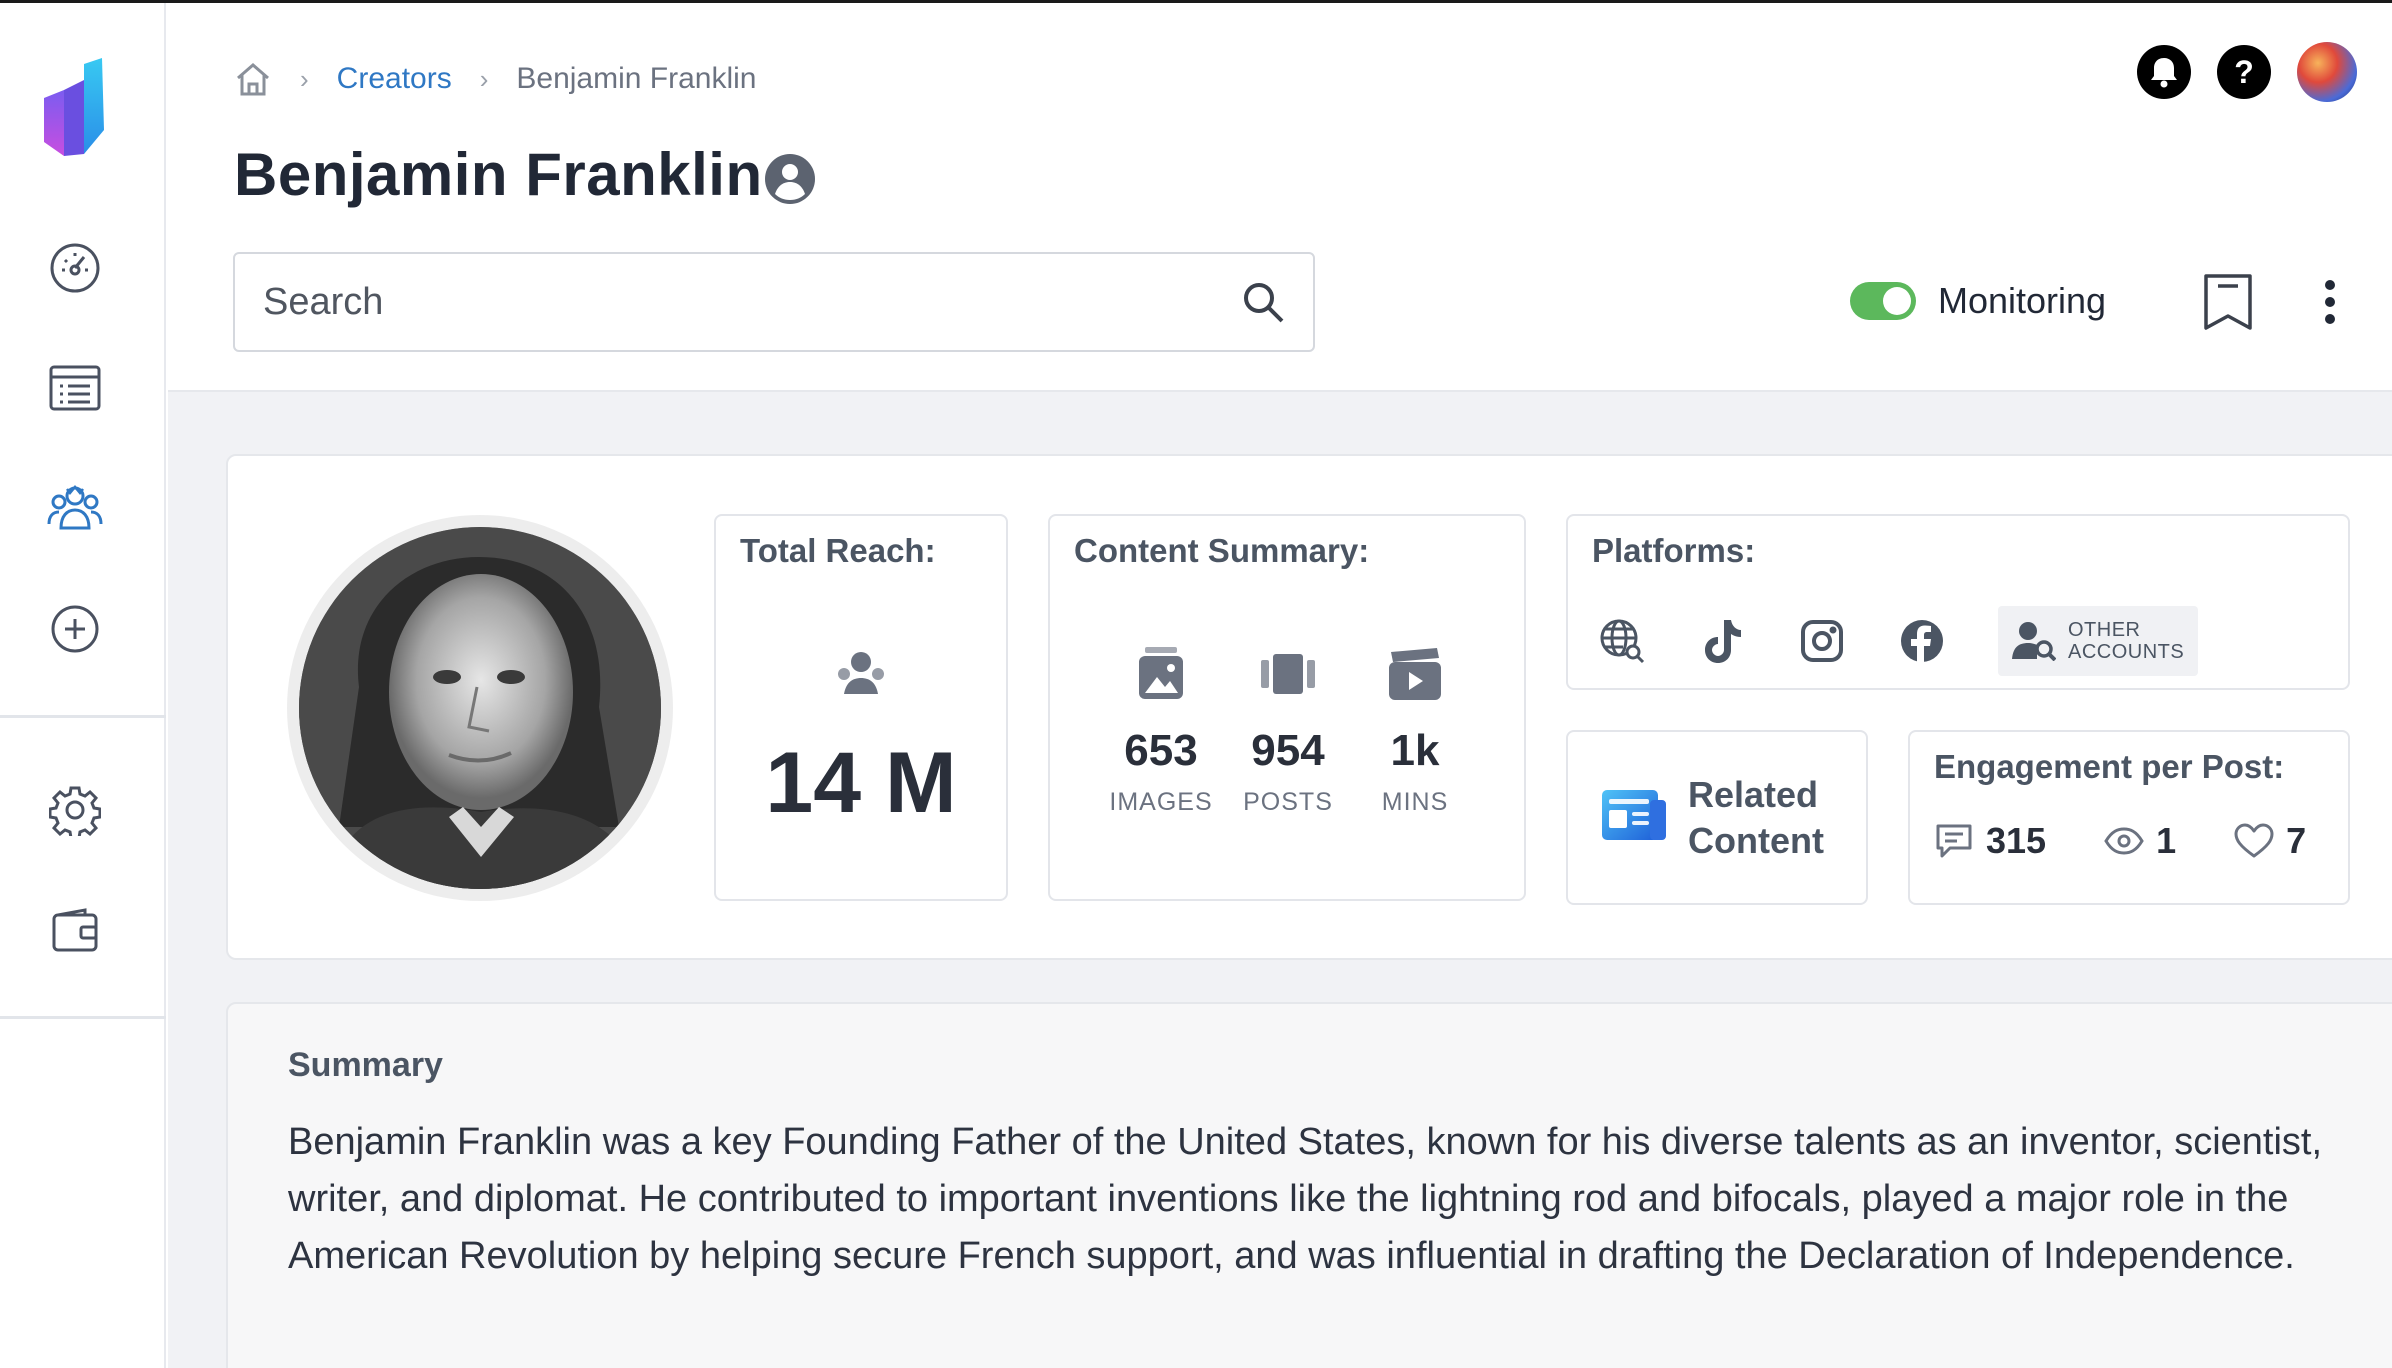  What do you see at coordinates (2126, 652) in the screenshot?
I see `other-accounts-line2: ACCOUNTS` at bounding box center [2126, 652].